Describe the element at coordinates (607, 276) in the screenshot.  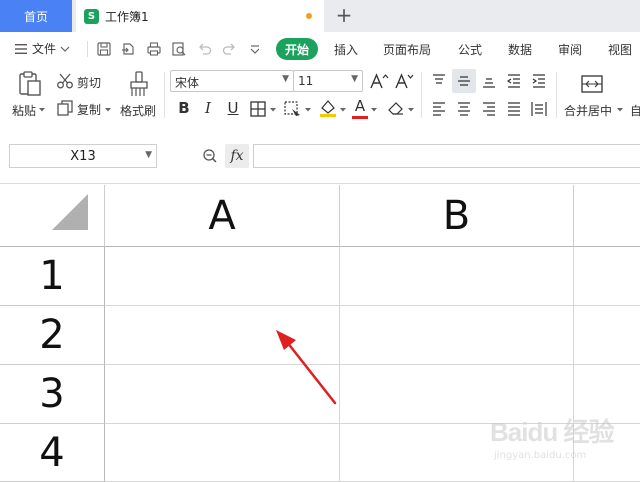
I see `cell-c1` at that location.